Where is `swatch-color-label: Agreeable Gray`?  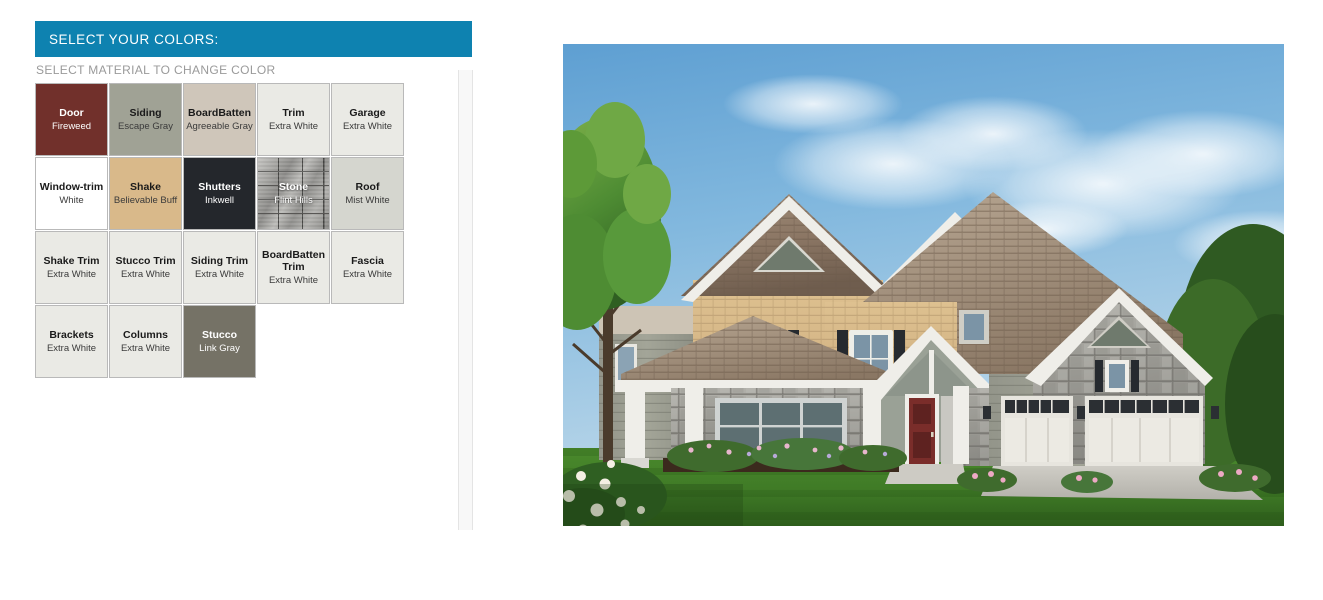
swatch-color-label: Agreeable Gray is located at coordinates (219, 126).